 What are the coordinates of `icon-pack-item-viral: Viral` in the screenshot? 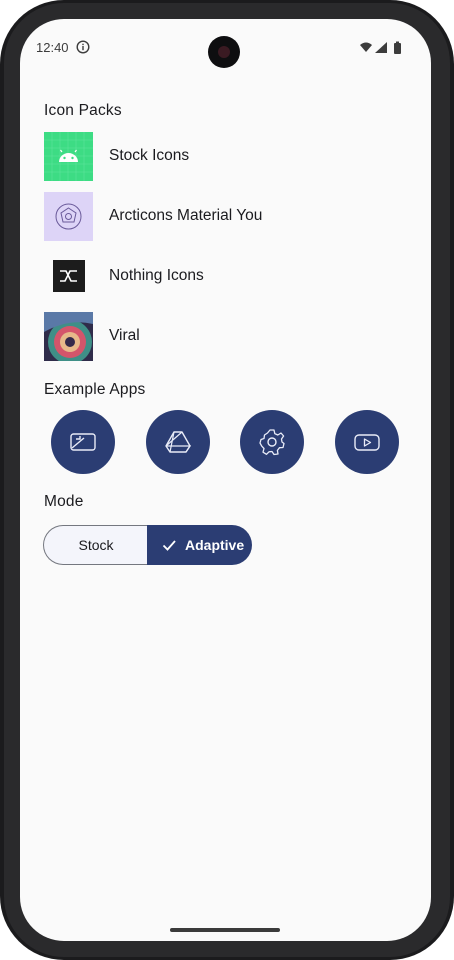 It's located at (229, 338).